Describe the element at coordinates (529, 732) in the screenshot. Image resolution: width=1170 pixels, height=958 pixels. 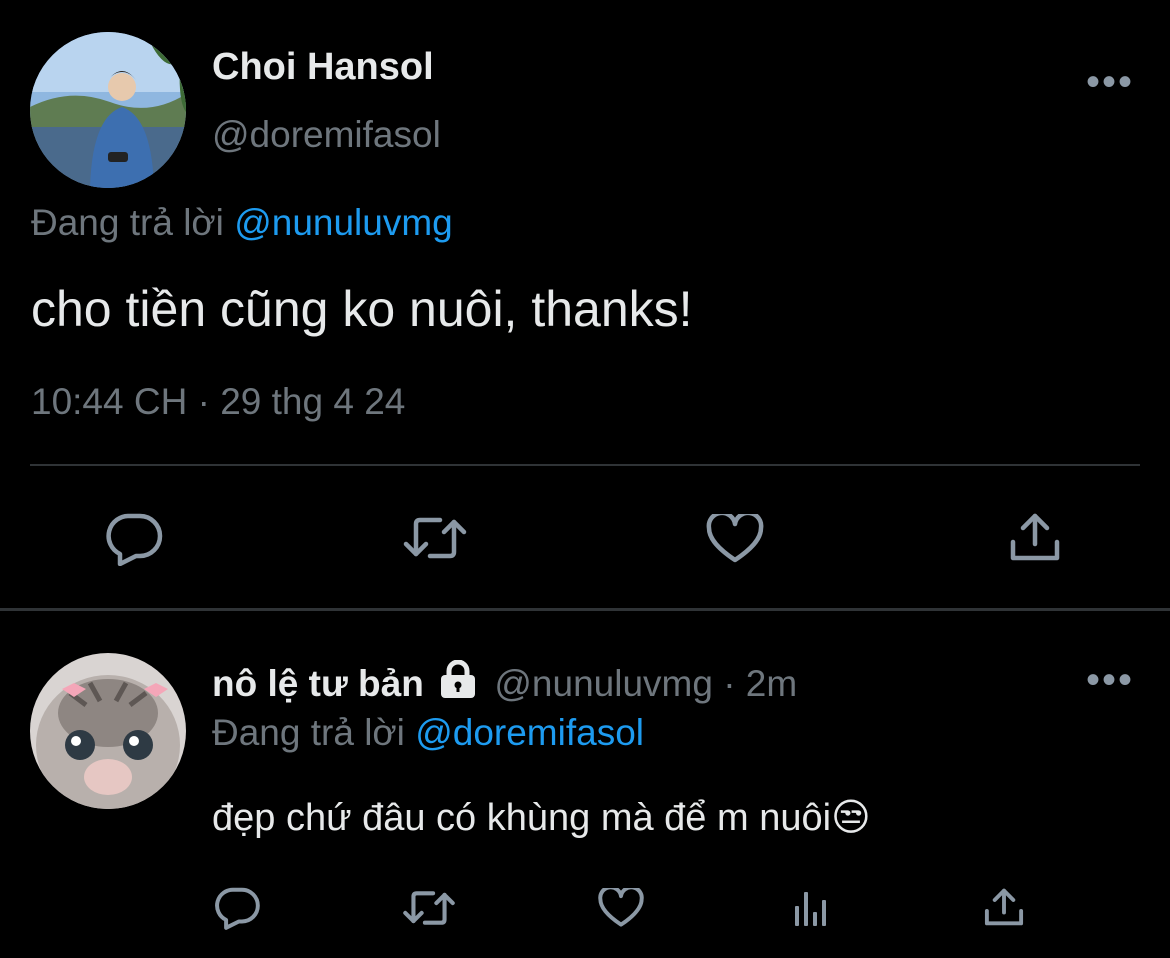
I see `replying-to-handle-link: @doremifasol` at that location.